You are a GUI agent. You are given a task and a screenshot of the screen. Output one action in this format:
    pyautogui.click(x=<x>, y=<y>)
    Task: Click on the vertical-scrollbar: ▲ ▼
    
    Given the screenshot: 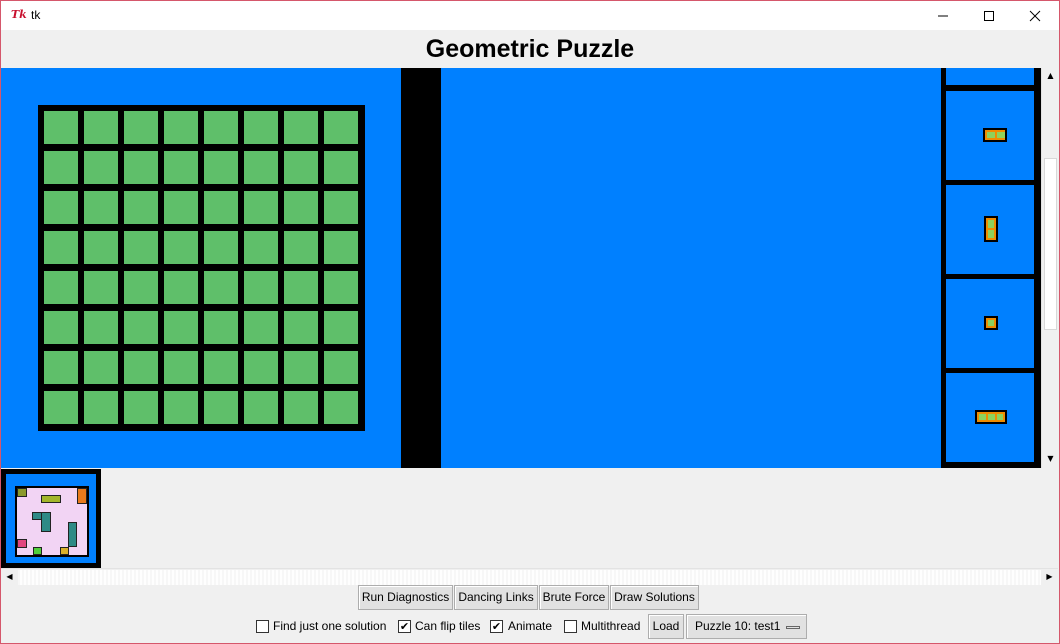 What is the action you would take?
    pyautogui.click(x=1049, y=268)
    